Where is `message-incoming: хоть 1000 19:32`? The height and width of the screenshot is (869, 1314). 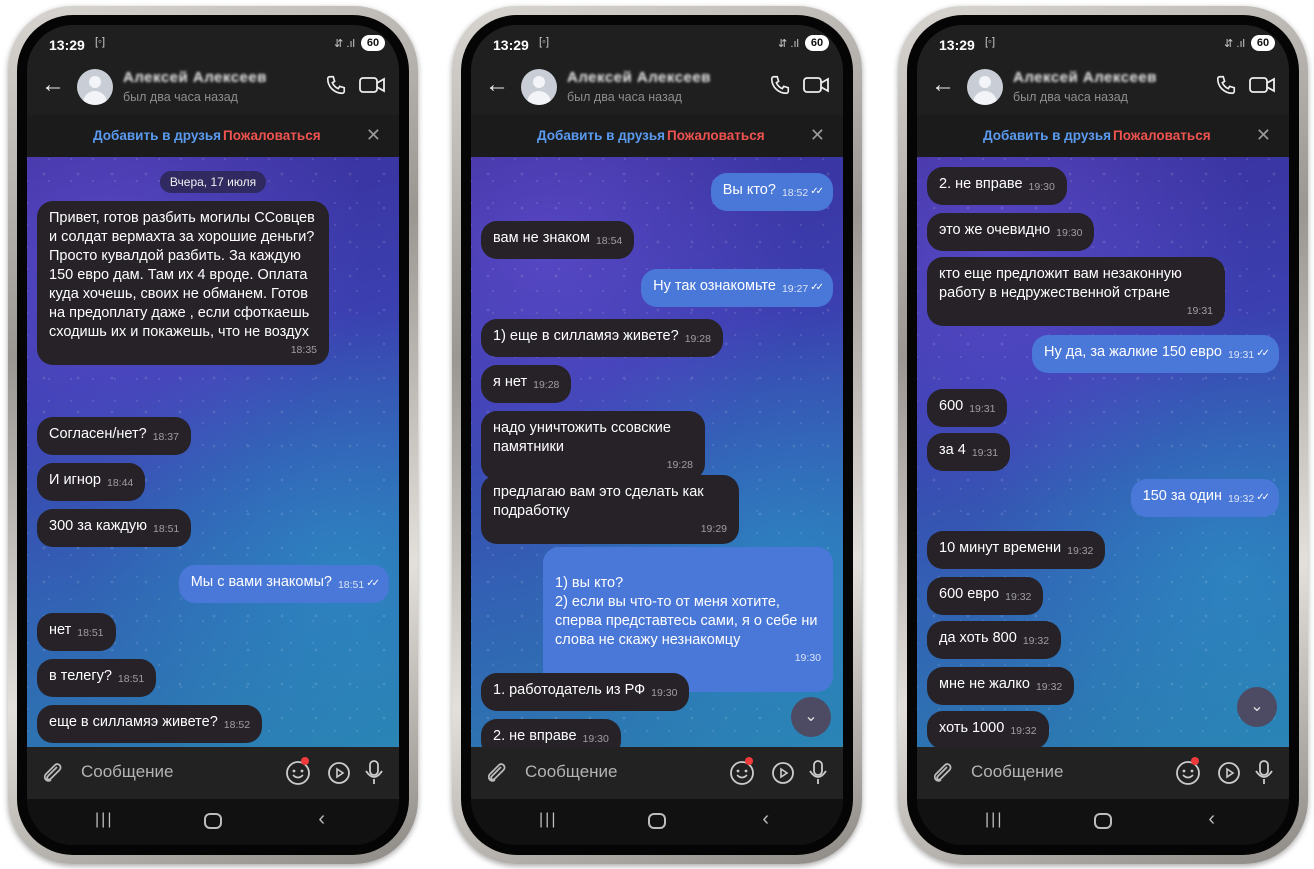 message-incoming: хоть 1000 19:32 is located at coordinates (988, 729).